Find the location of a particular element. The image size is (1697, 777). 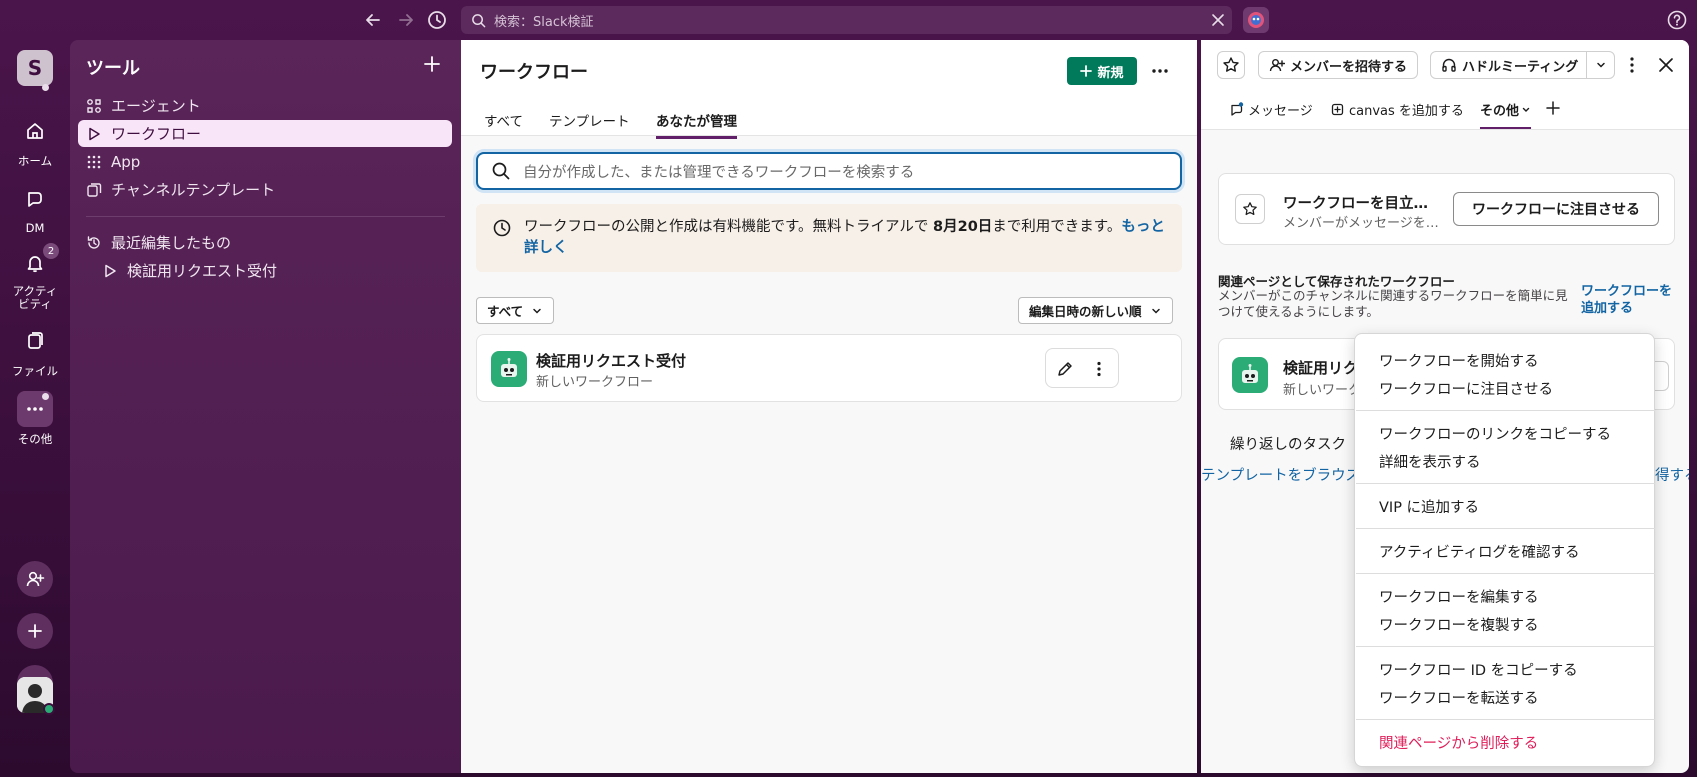

close-icon is located at coordinates (1666, 65).